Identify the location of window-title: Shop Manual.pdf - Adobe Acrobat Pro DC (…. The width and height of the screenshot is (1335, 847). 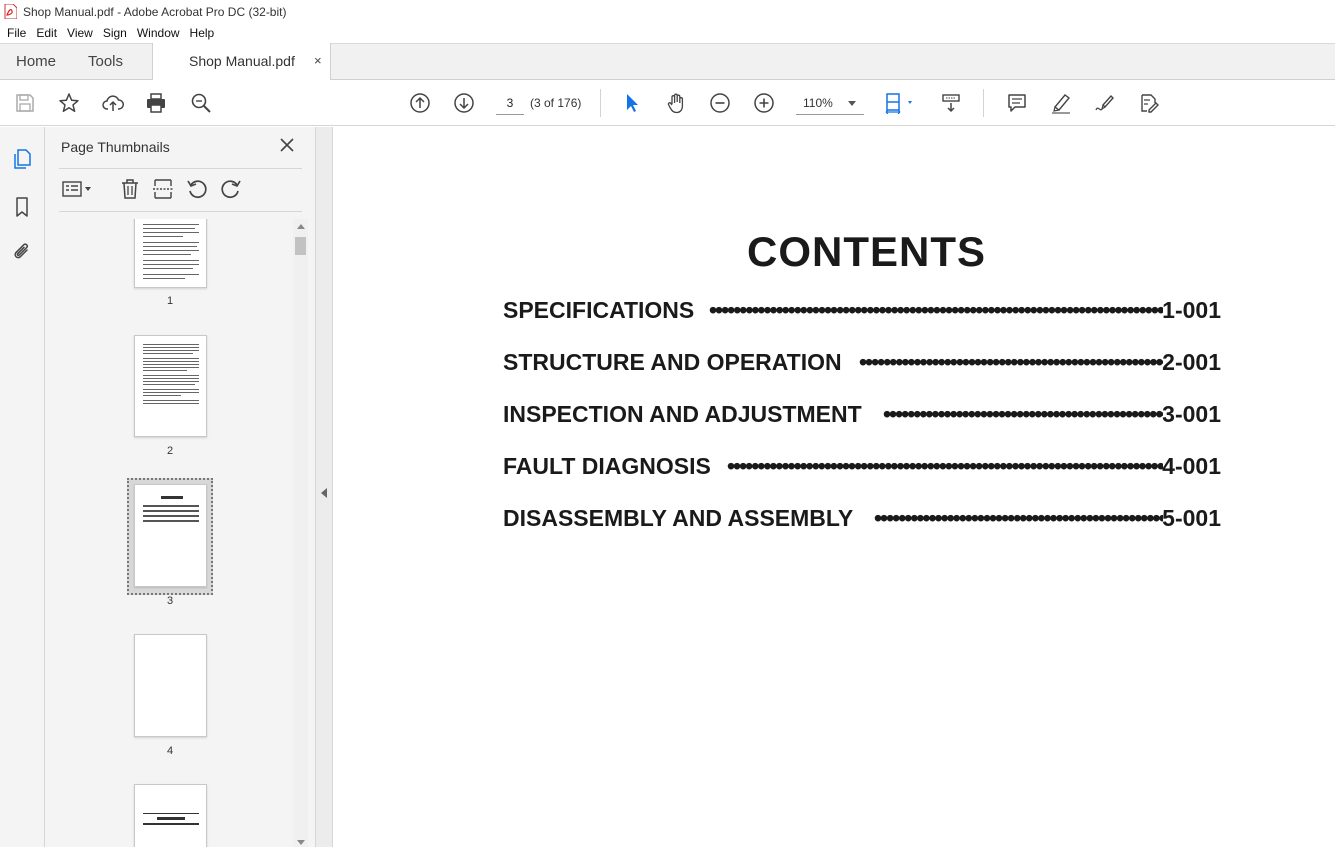
(155, 11).